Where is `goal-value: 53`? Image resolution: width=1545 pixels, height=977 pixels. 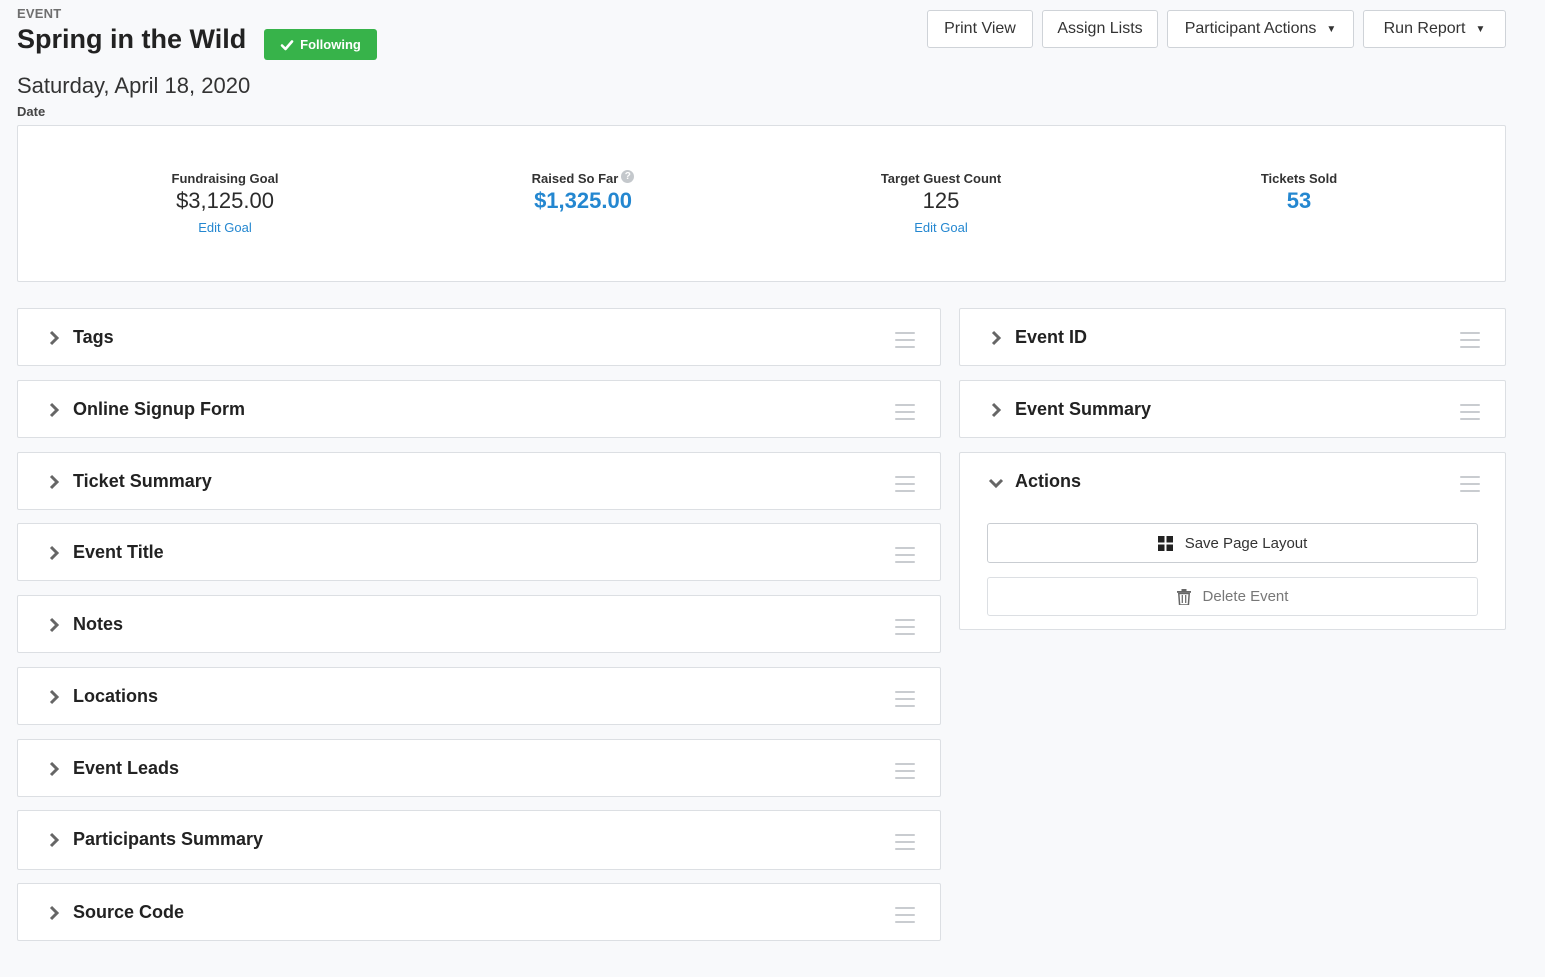
goal-value: 53 is located at coordinates (1299, 201).